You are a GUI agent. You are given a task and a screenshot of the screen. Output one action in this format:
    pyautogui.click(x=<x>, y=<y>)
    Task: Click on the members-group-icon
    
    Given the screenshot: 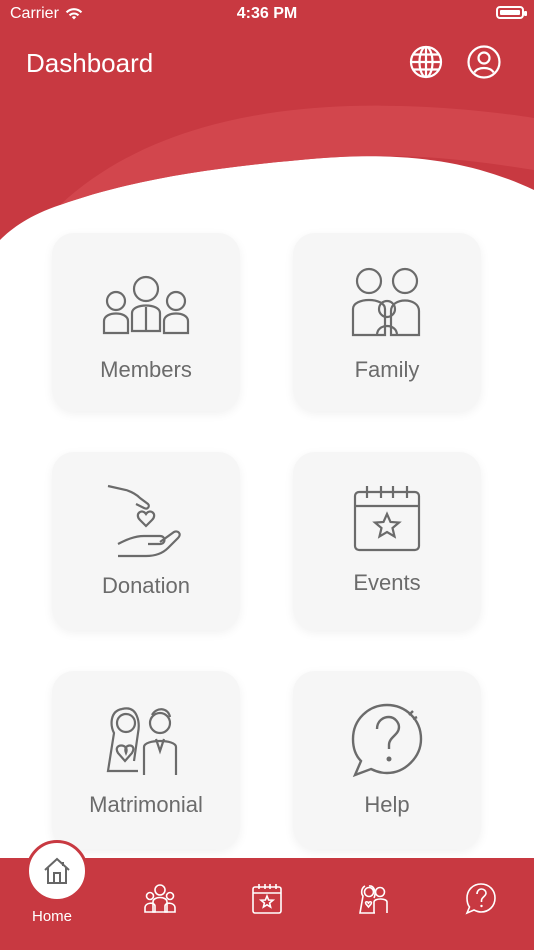 What is the action you would take?
    pyautogui.click(x=146, y=305)
    